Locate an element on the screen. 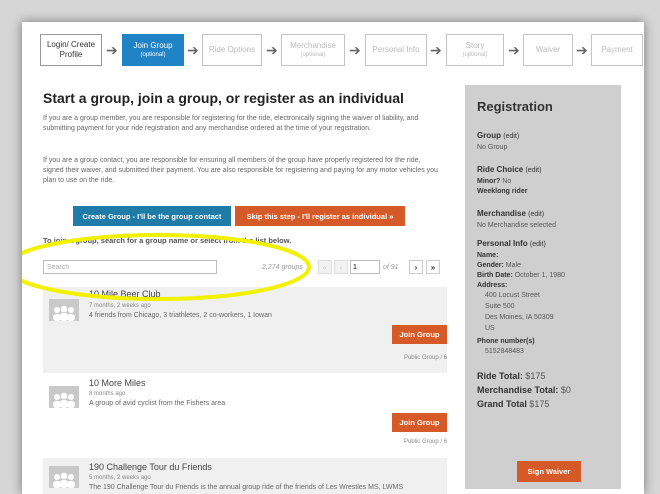 This screenshot has width=660, height=494. ride-section-title: Ride Choice (edit) is located at coordinates (509, 169).